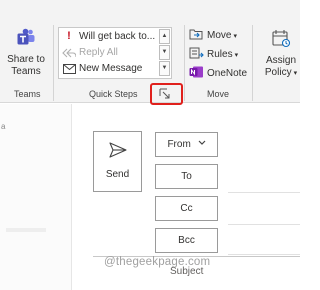 This screenshot has height=290, width=320. What do you see at coordinates (164, 36) in the screenshot?
I see `scroll-up-icon: ▲` at bounding box center [164, 36].